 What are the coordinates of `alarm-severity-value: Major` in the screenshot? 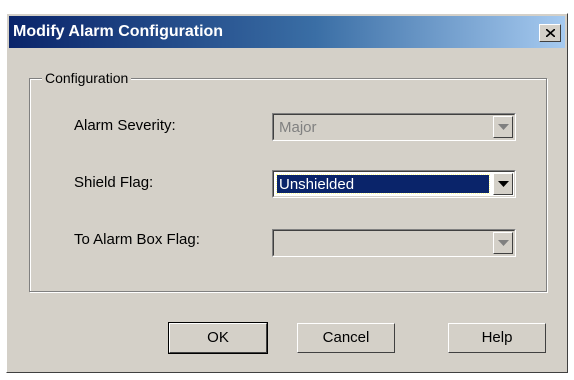 It's located at (298, 127).